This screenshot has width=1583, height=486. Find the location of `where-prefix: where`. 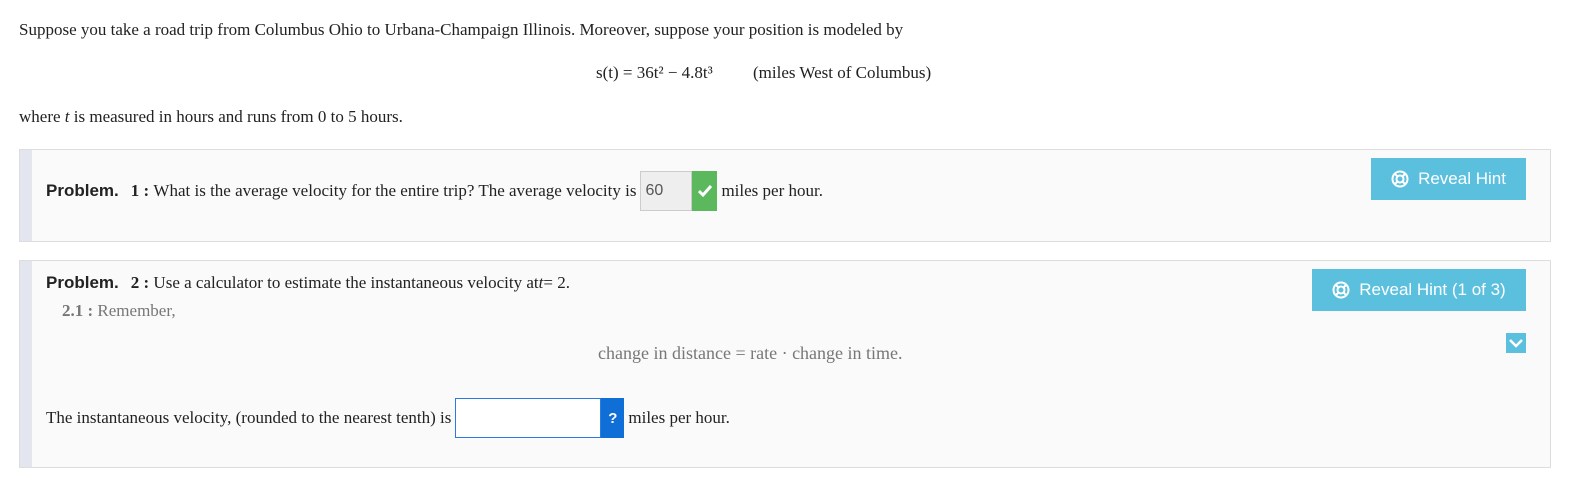

where-prefix: where is located at coordinates (42, 116).